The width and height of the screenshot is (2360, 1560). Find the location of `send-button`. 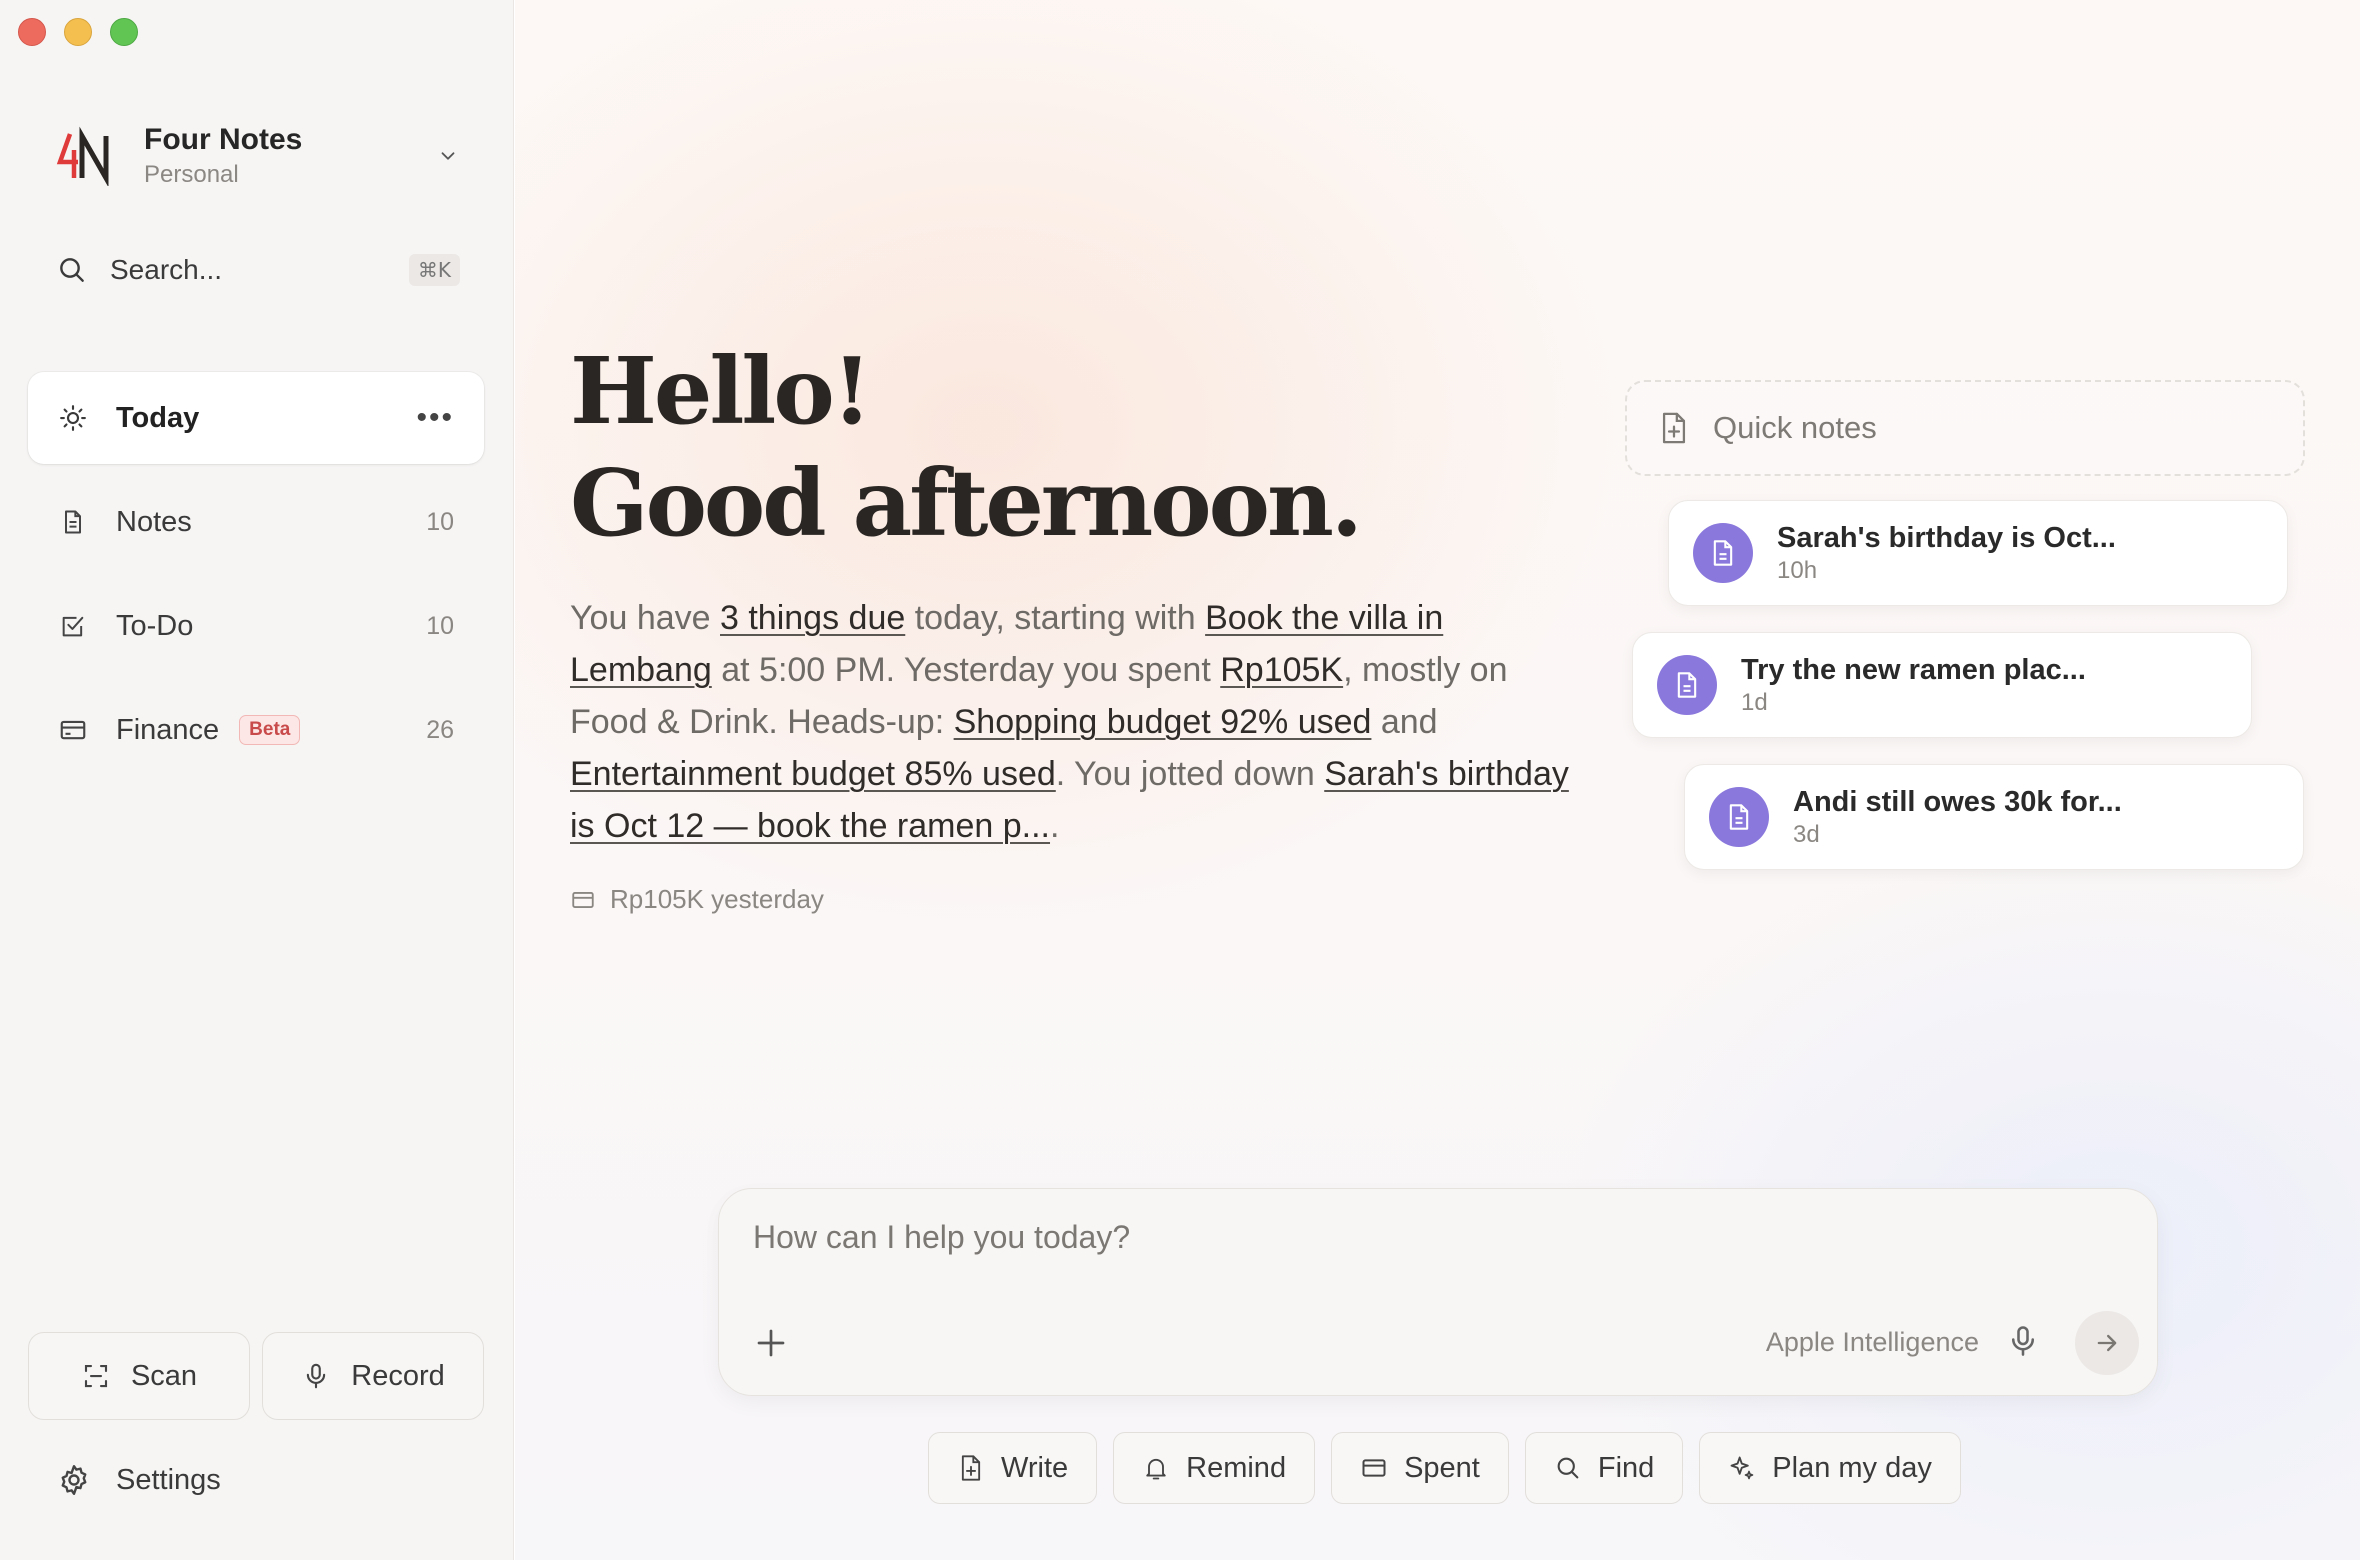

send-button is located at coordinates (2107, 1343).